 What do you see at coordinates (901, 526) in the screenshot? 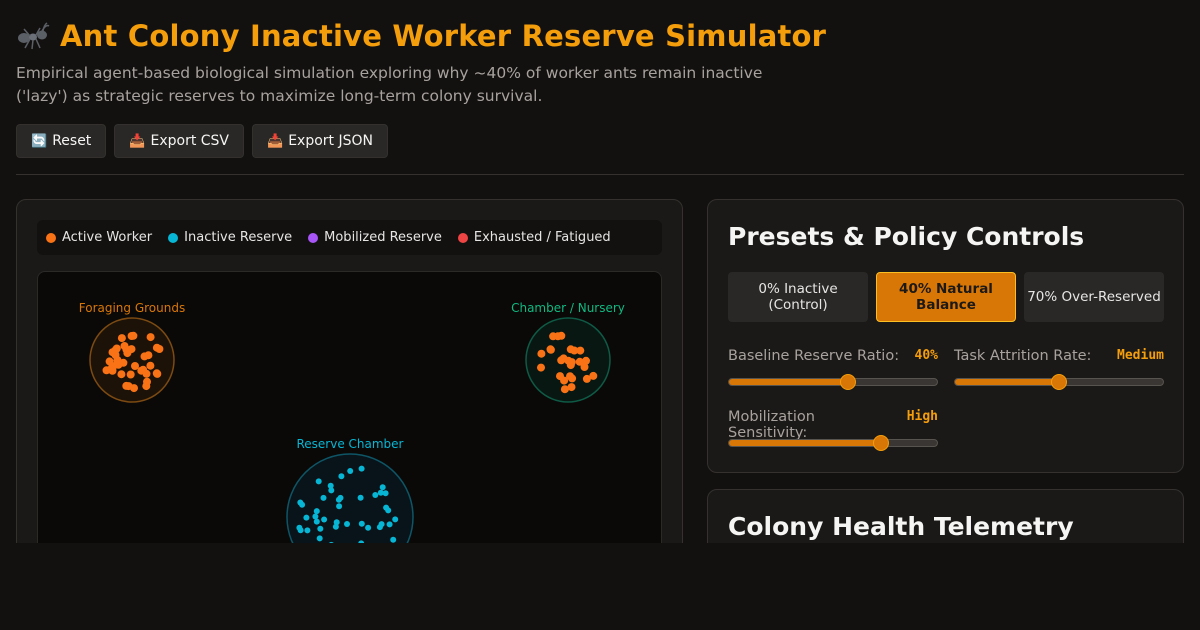
I see `telemetry-title: Colony Health Telemetry` at bounding box center [901, 526].